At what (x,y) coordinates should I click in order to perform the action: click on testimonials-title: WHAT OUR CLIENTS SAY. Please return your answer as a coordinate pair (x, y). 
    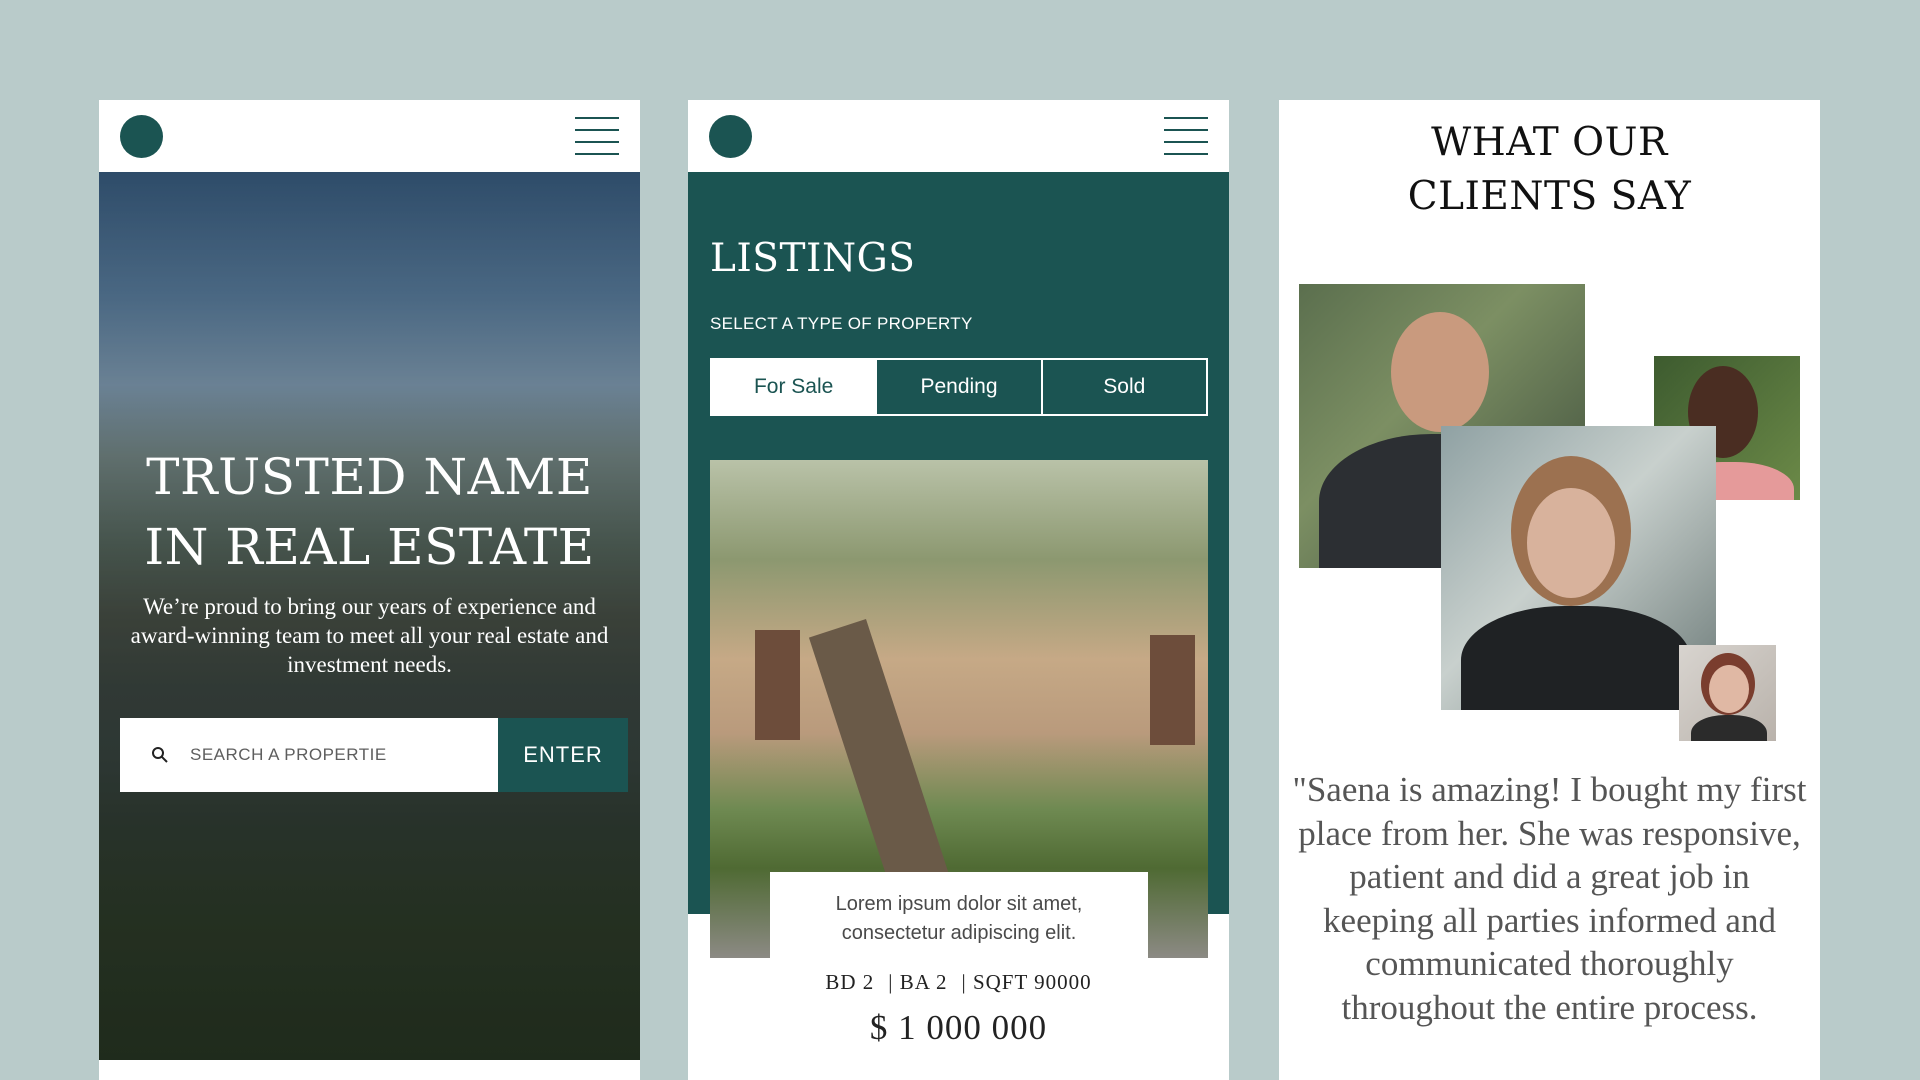
    Looking at the image, I should click on (1549, 169).